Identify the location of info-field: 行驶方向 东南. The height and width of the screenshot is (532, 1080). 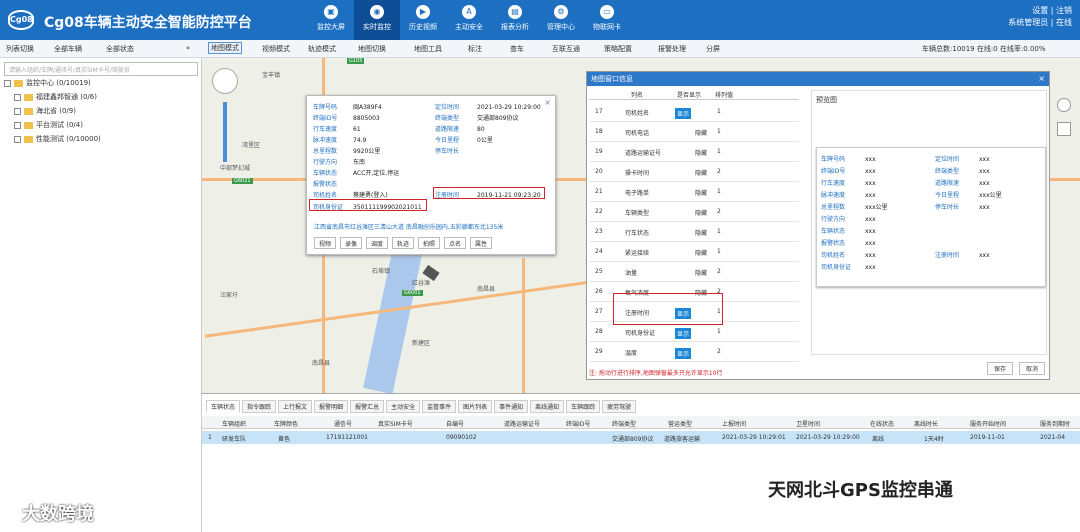
(339, 162).